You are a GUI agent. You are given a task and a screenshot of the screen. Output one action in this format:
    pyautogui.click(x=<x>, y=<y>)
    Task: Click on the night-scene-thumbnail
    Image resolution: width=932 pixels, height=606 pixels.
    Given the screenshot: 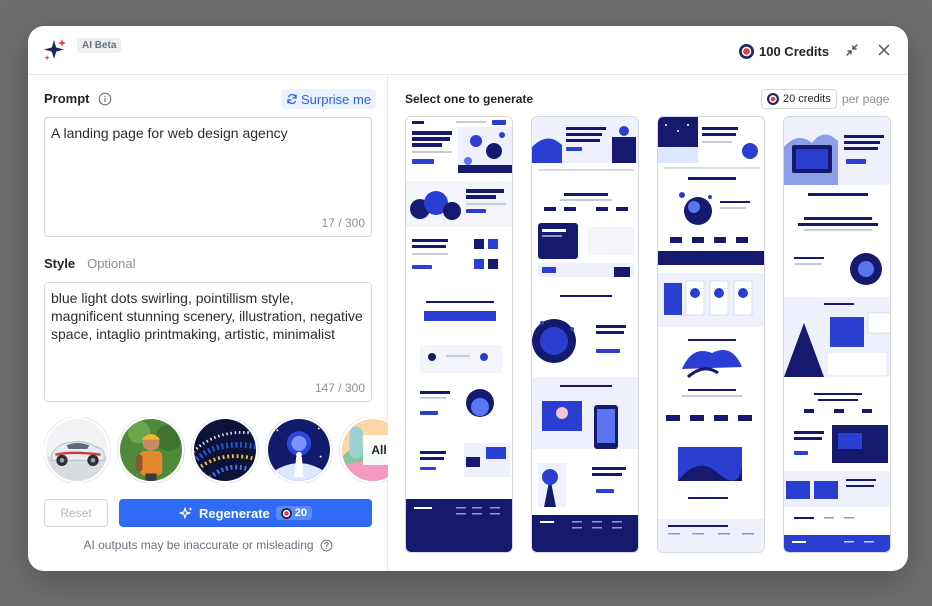 What is the action you would take?
    pyautogui.click(x=299, y=450)
    